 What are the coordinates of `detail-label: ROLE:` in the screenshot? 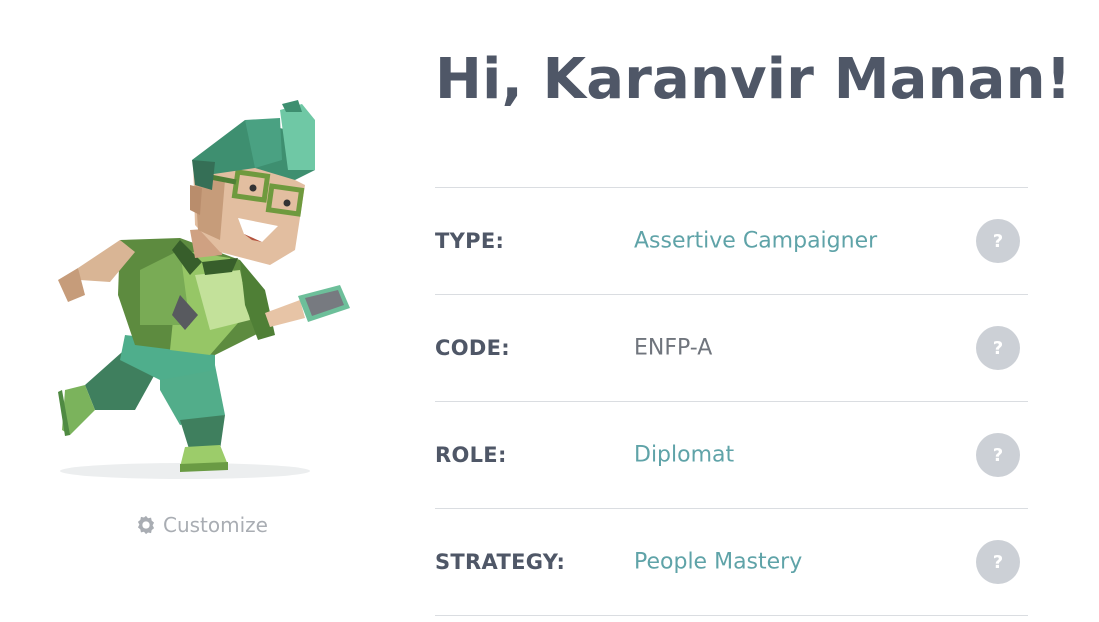 It's located at (471, 455).